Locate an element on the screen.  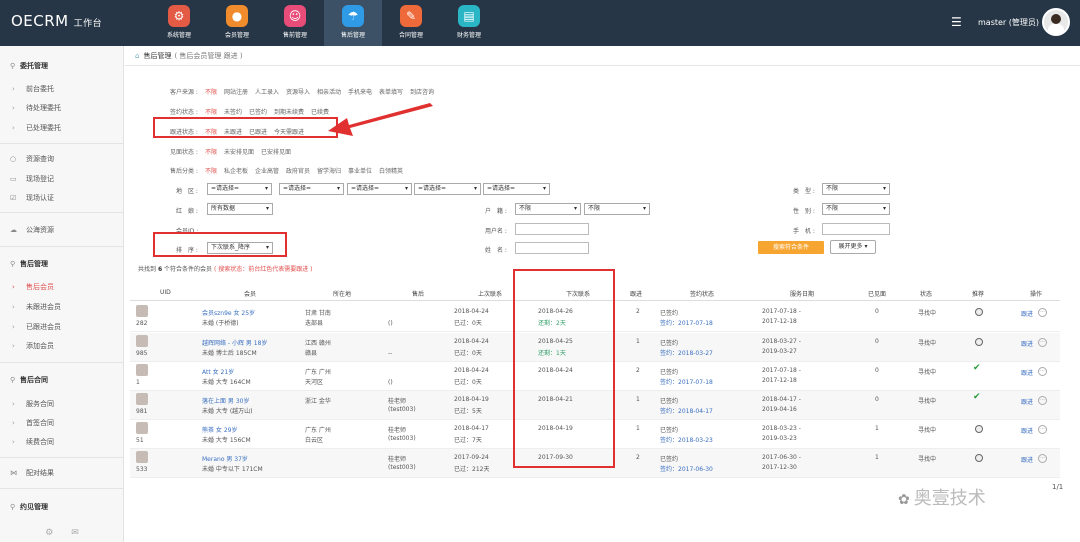
filter-option: 到期未续费 is located at coordinates (289, 111).